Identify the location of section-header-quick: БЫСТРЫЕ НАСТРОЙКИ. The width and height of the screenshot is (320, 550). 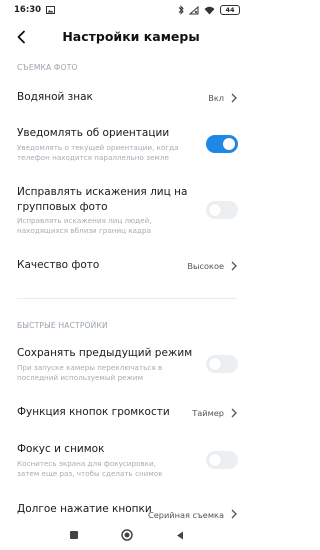
(62, 325).